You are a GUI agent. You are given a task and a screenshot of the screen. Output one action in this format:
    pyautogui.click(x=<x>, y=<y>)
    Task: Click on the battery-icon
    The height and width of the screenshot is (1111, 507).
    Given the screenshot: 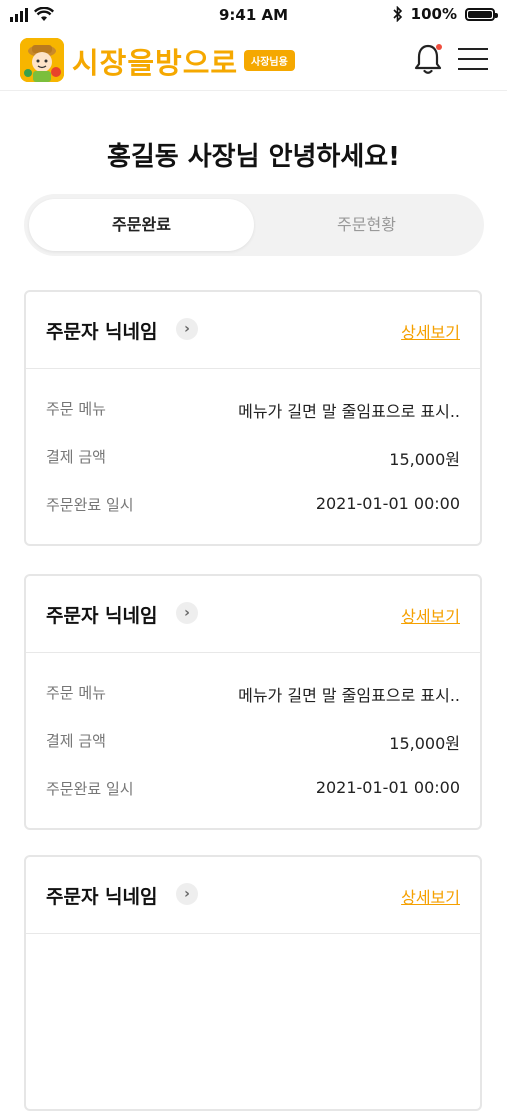 What is the action you would take?
    pyautogui.click(x=481, y=14)
    